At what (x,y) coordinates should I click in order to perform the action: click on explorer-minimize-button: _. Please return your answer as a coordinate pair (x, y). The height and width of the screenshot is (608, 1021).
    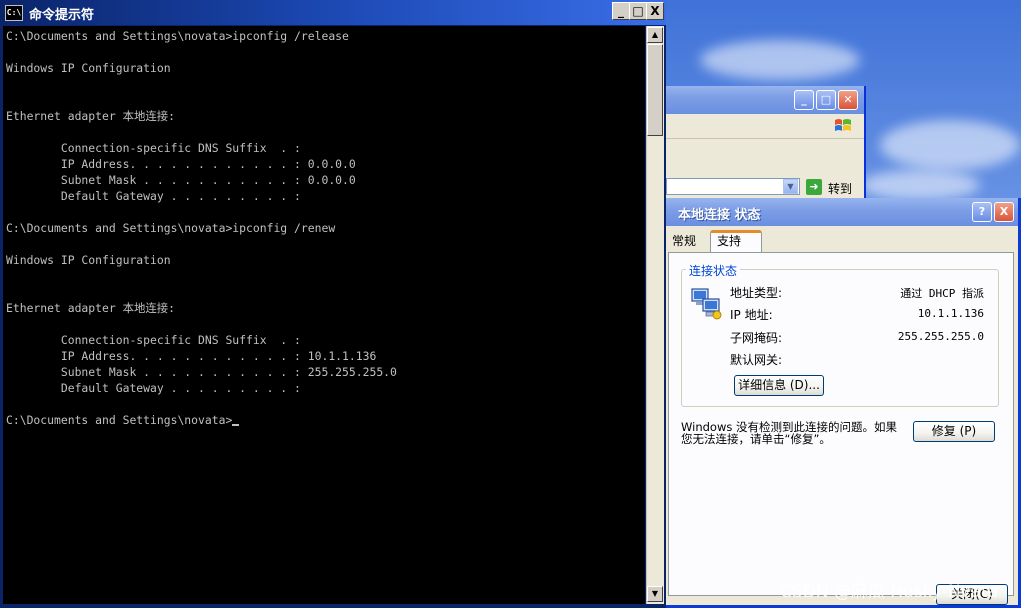
    Looking at the image, I should click on (804, 100).